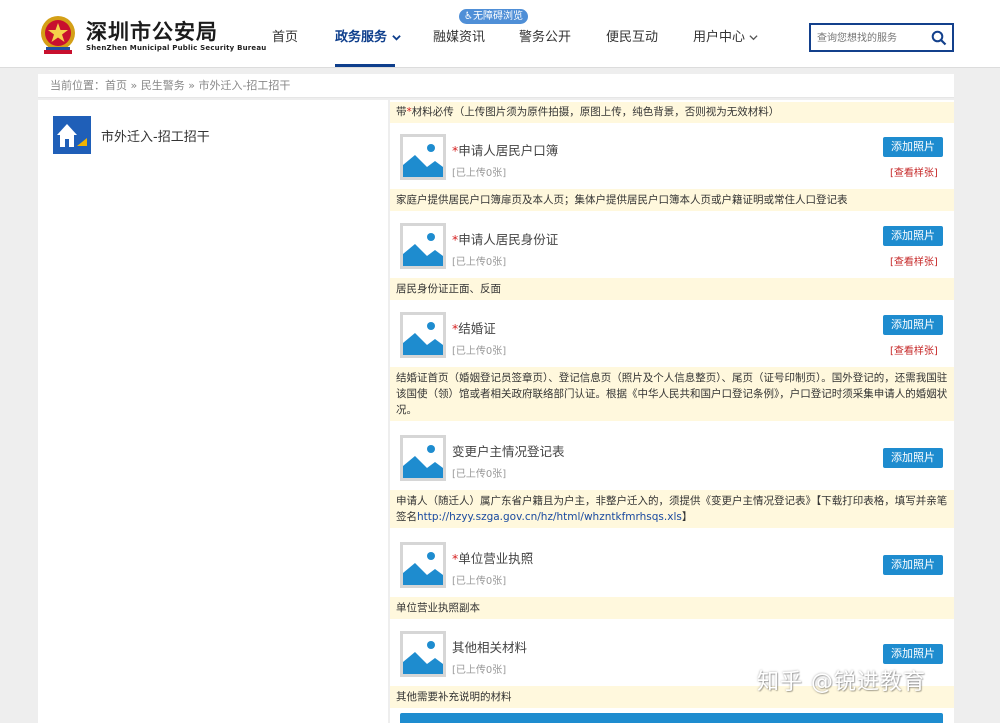 The height and width of the screenshot is (723, 1000). I want to click on accessibility-badge: ♿无障碍浏览, so click(493, 16).